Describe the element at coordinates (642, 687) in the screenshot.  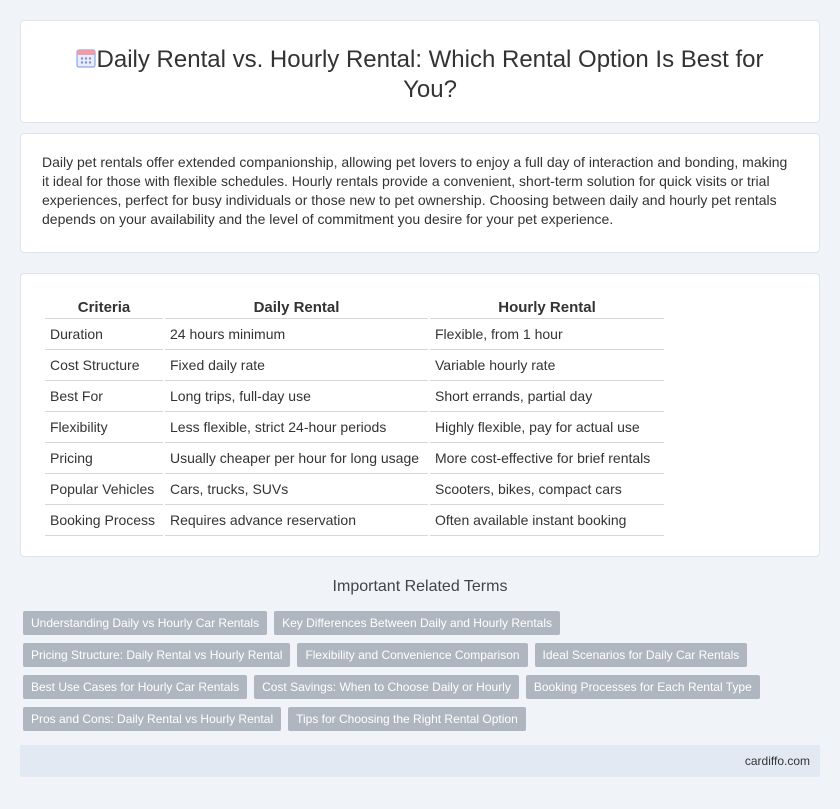
I see `related-term-tag: Booking Processes for Each Rental Type` at that location.